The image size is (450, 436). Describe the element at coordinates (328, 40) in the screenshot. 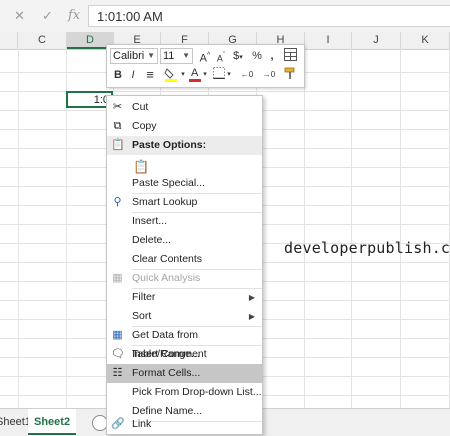

I see `column-header-i: I` at that location.